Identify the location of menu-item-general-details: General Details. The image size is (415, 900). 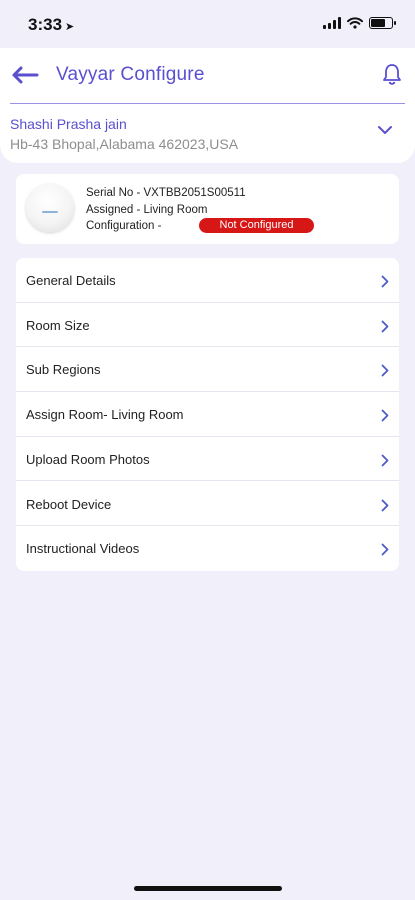
(207, 280).